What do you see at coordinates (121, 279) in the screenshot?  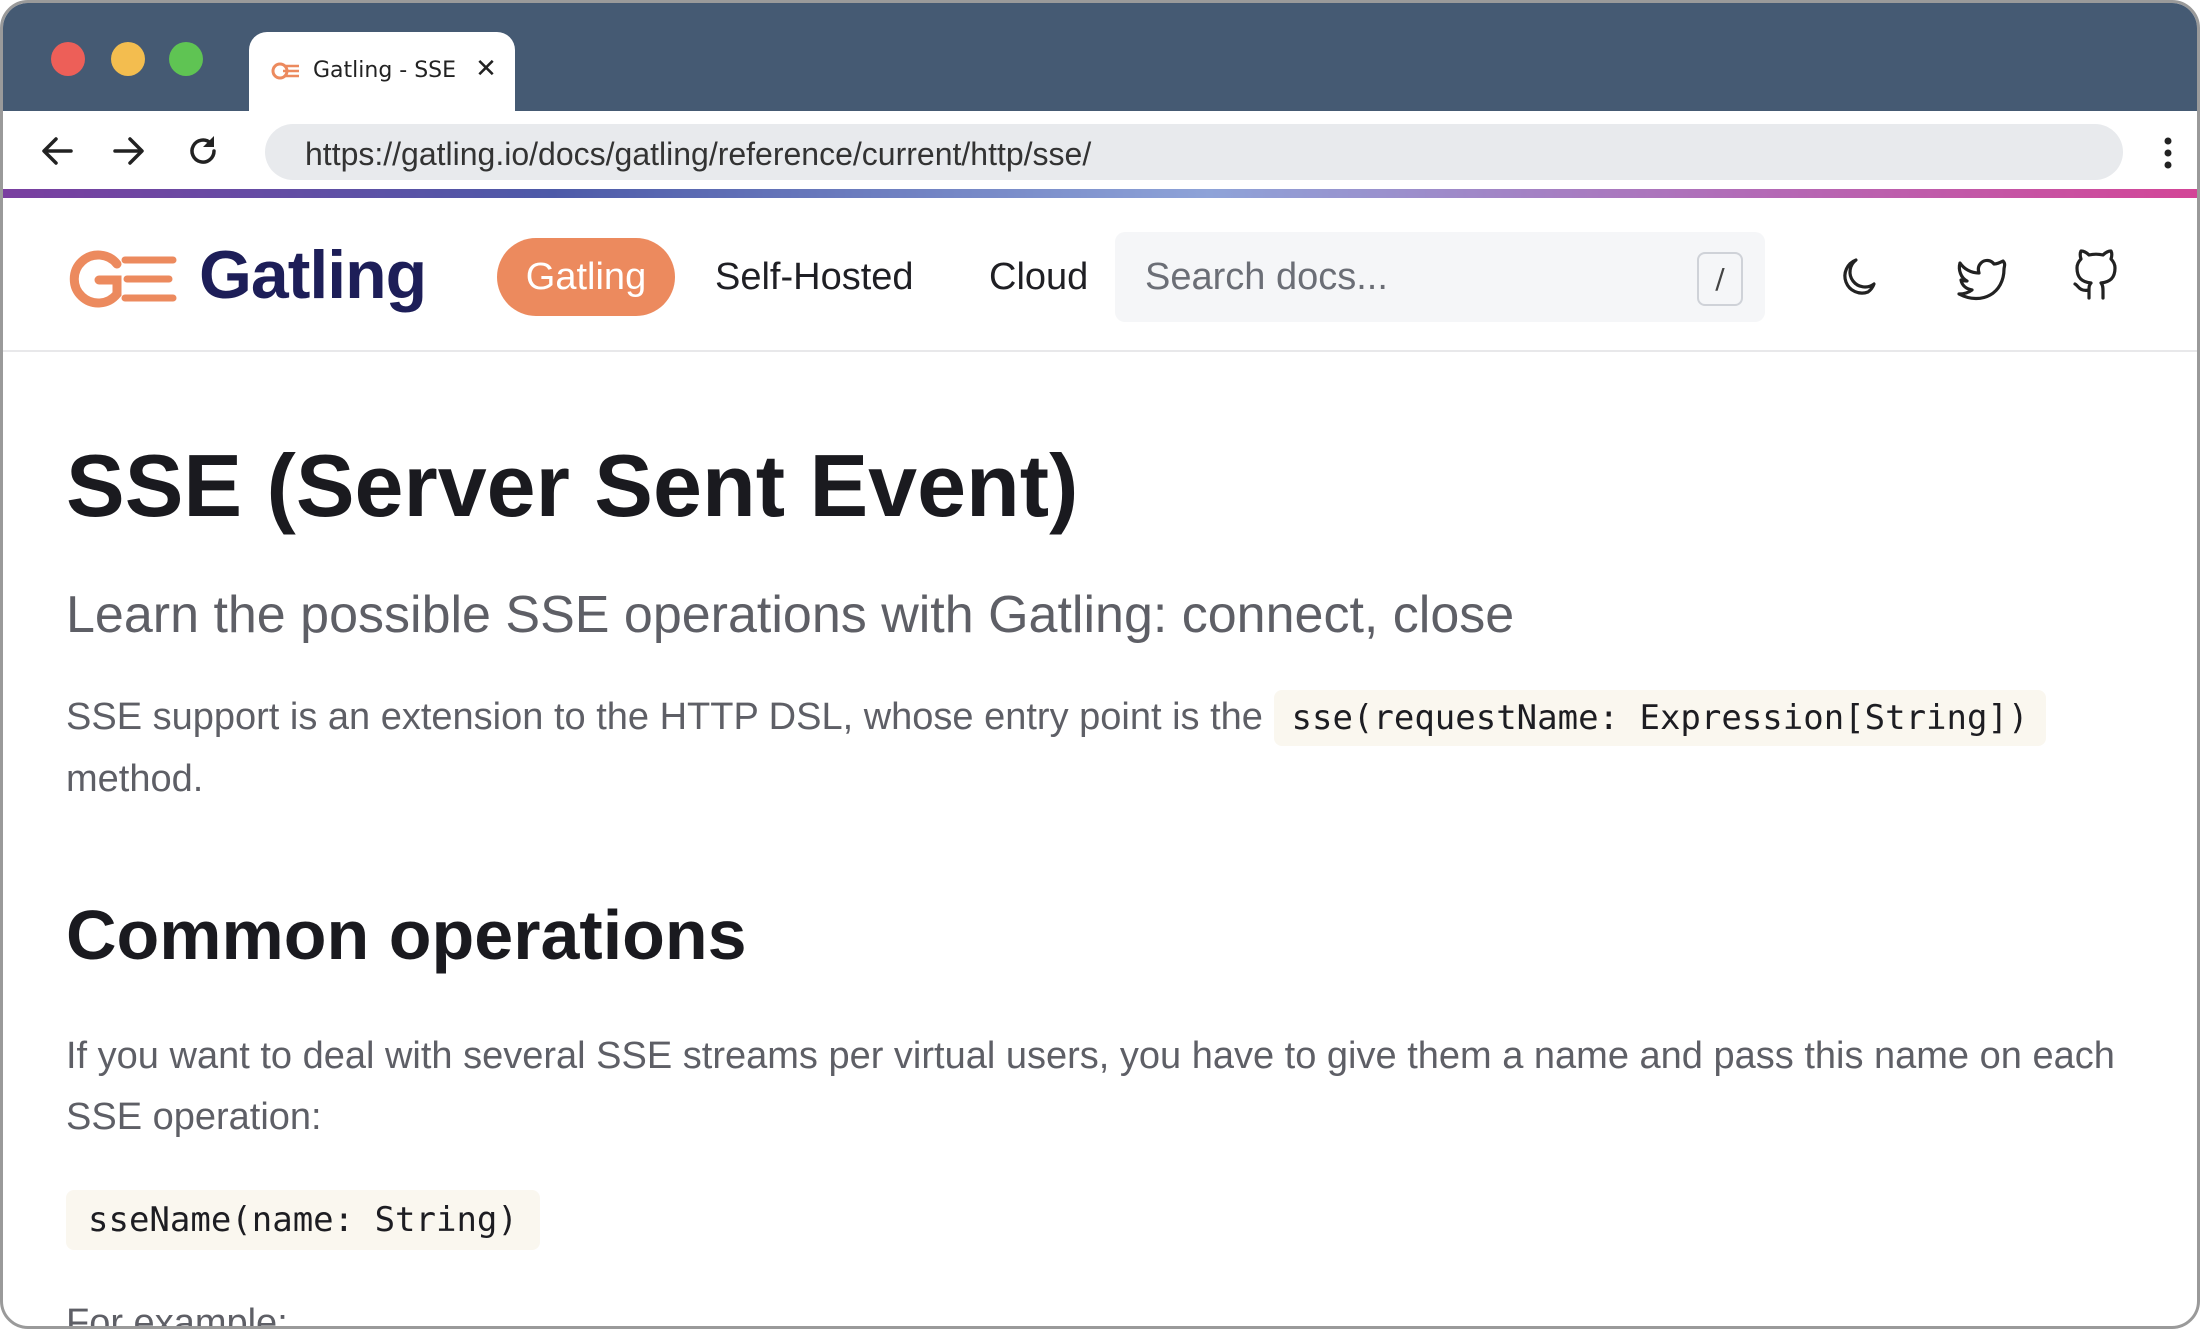 I see `gatling-logo-icon` at bounding box center [121, 279].